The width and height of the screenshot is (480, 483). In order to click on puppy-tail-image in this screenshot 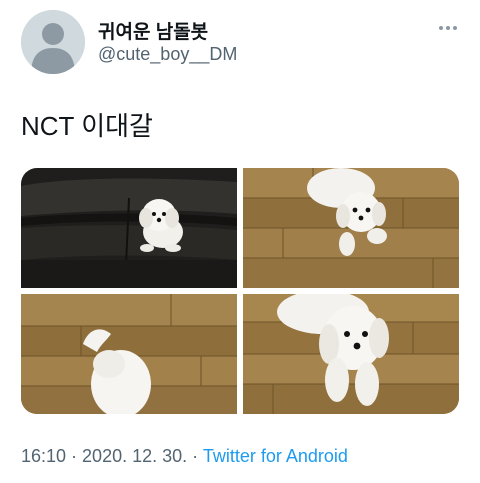, I will do `click(129, 354)`.